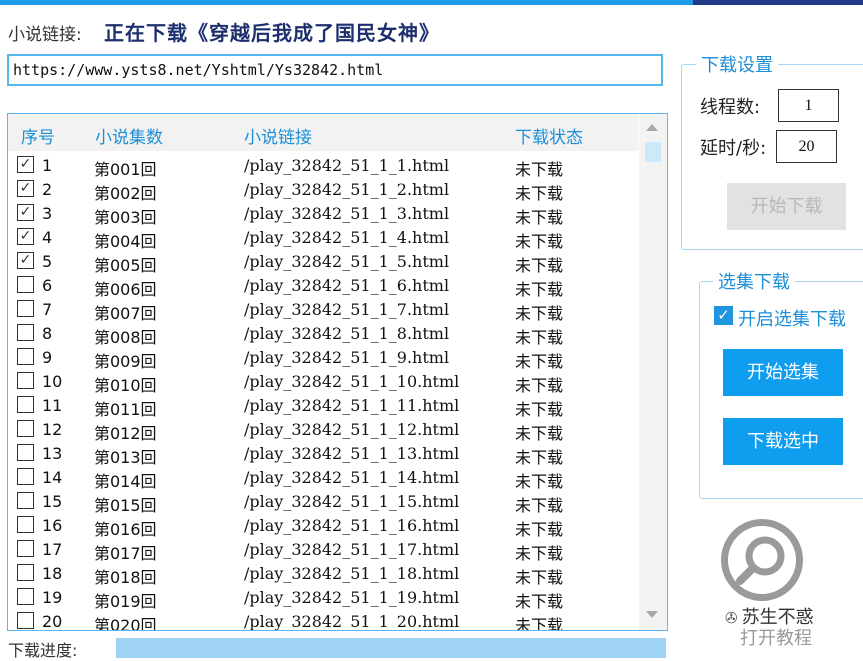 Image resolution: width=863 pixels, height=661 pixels. What do you see at coordinates (783, 372) in the screenshot?
I see `start-select-button: 开始选集` at bounding box center [783, 372].